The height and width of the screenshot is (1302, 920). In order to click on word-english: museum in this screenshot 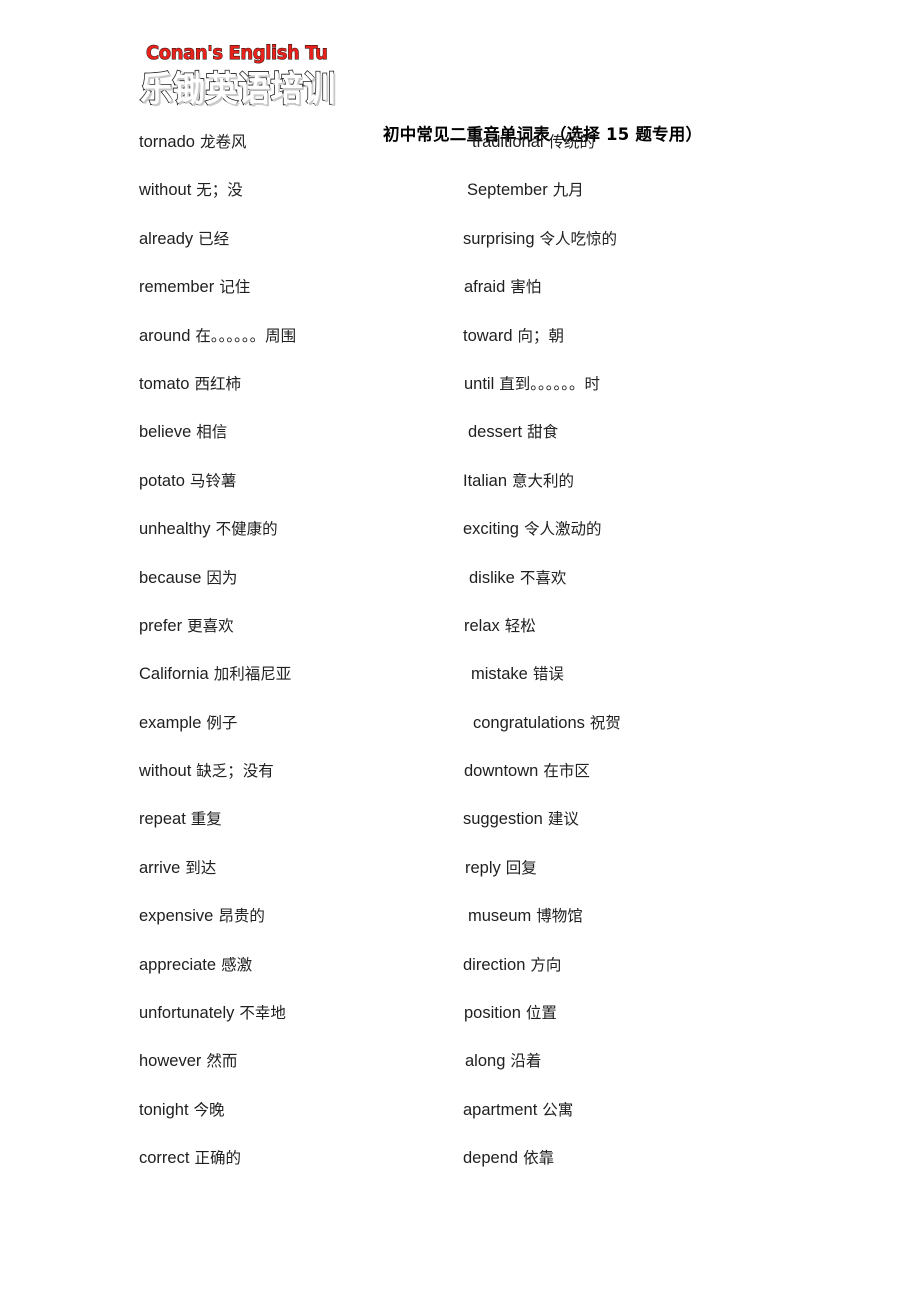, I will do `click(500, 916)`.